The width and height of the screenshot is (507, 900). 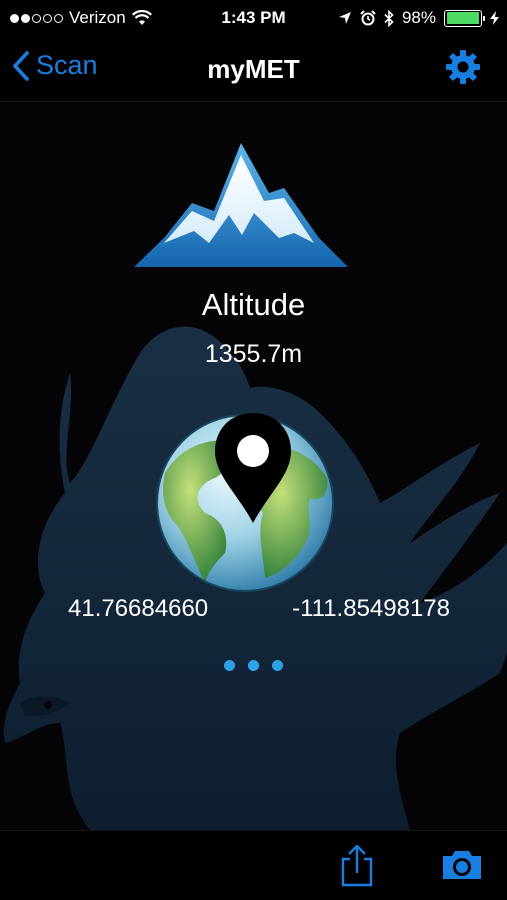 I want to click on altitude-value: 1355.7m, so click(x=253, y=354).